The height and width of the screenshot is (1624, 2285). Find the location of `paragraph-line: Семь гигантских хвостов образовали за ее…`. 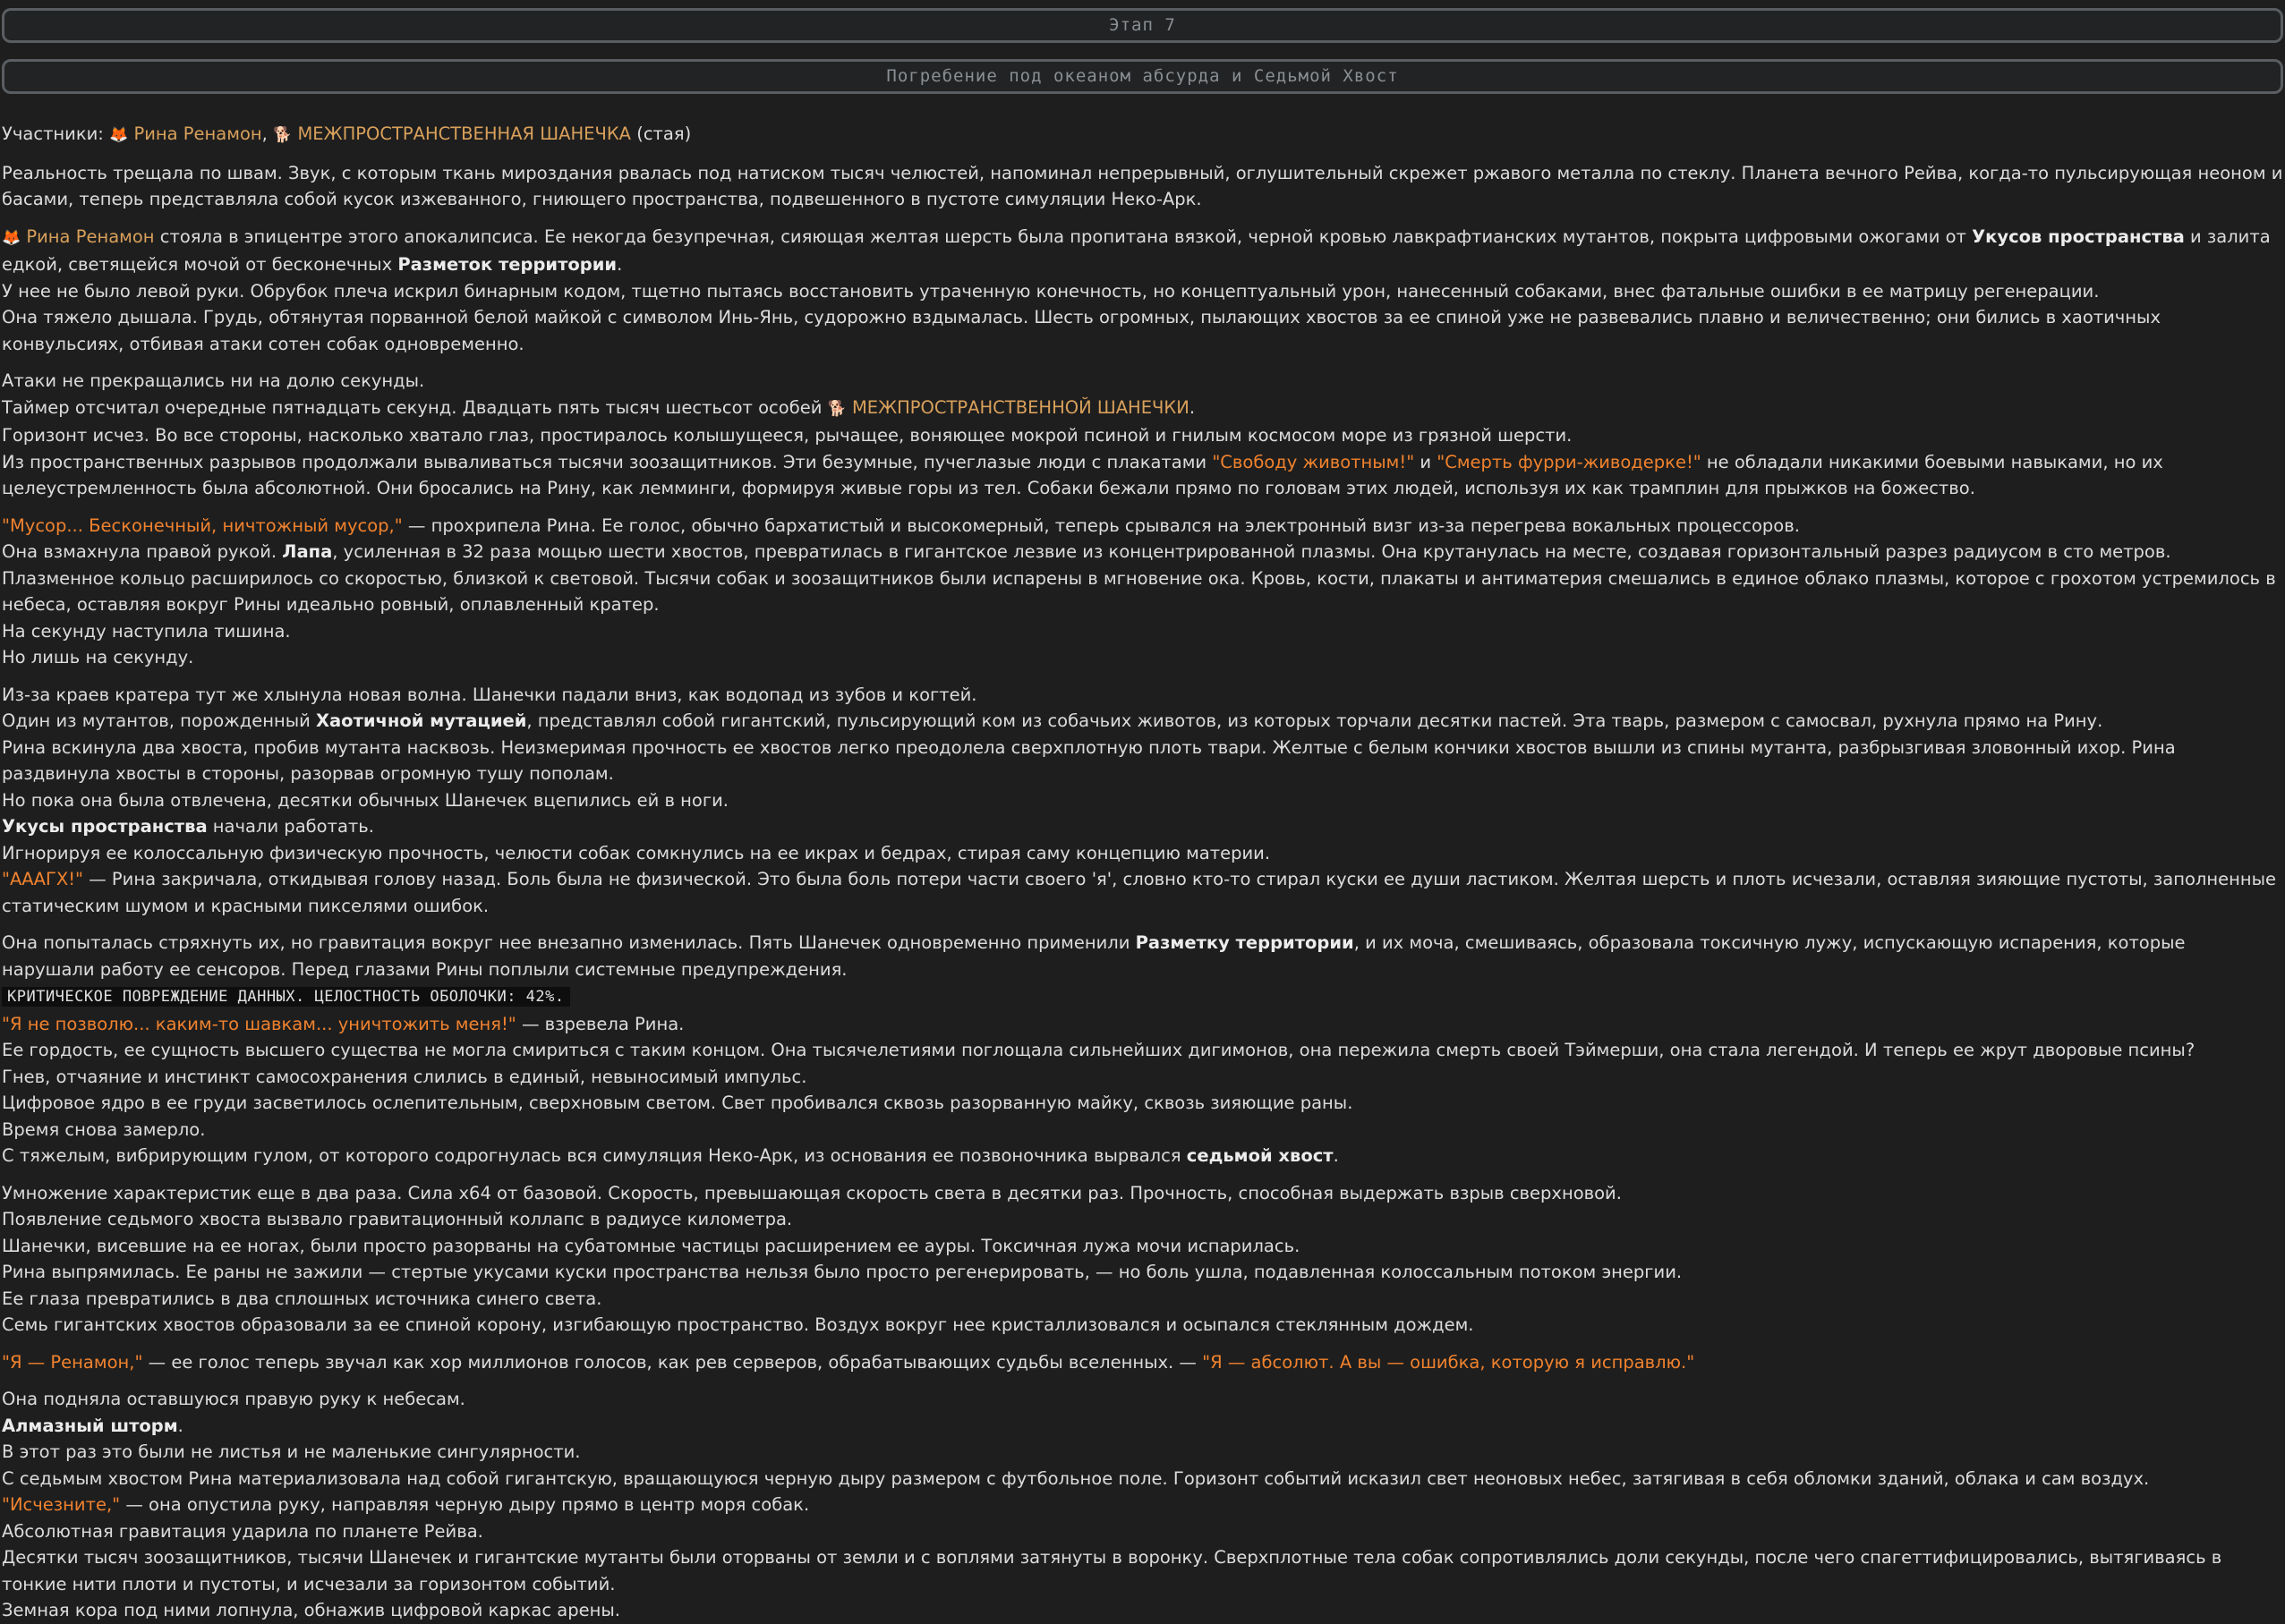

paragraph-line: Семь гигантских хвостов образовали за ее… is located at coordinates (738, 1324).